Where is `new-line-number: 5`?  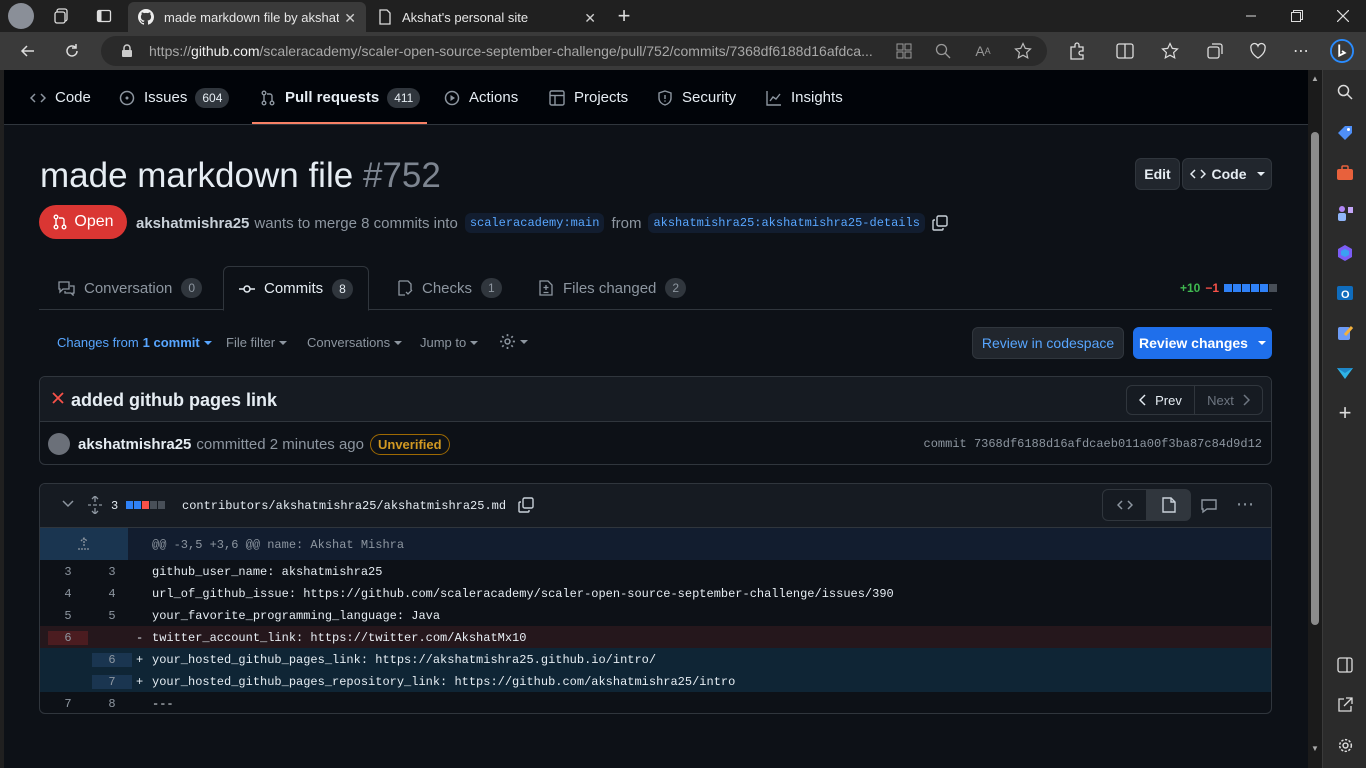 new-line-number: 5 is located at coordinates (112, 616).